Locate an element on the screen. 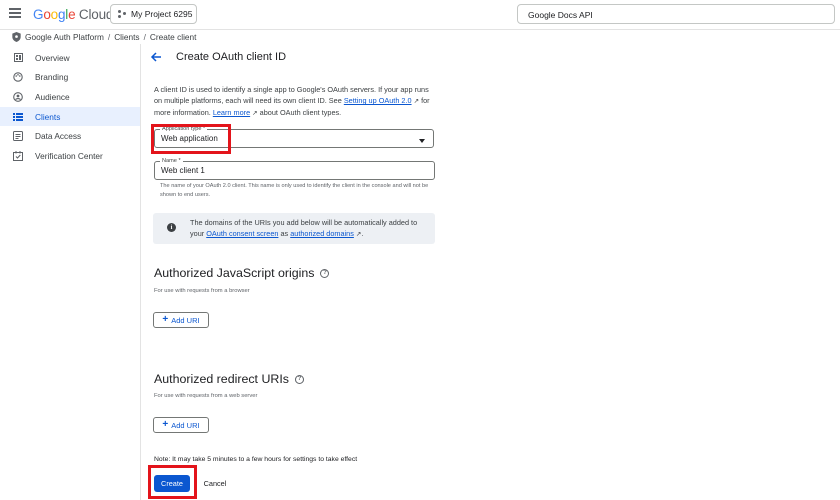 The height and width of the screenshot is (500, 840). shield-icon is located at coordinates (16, 37).